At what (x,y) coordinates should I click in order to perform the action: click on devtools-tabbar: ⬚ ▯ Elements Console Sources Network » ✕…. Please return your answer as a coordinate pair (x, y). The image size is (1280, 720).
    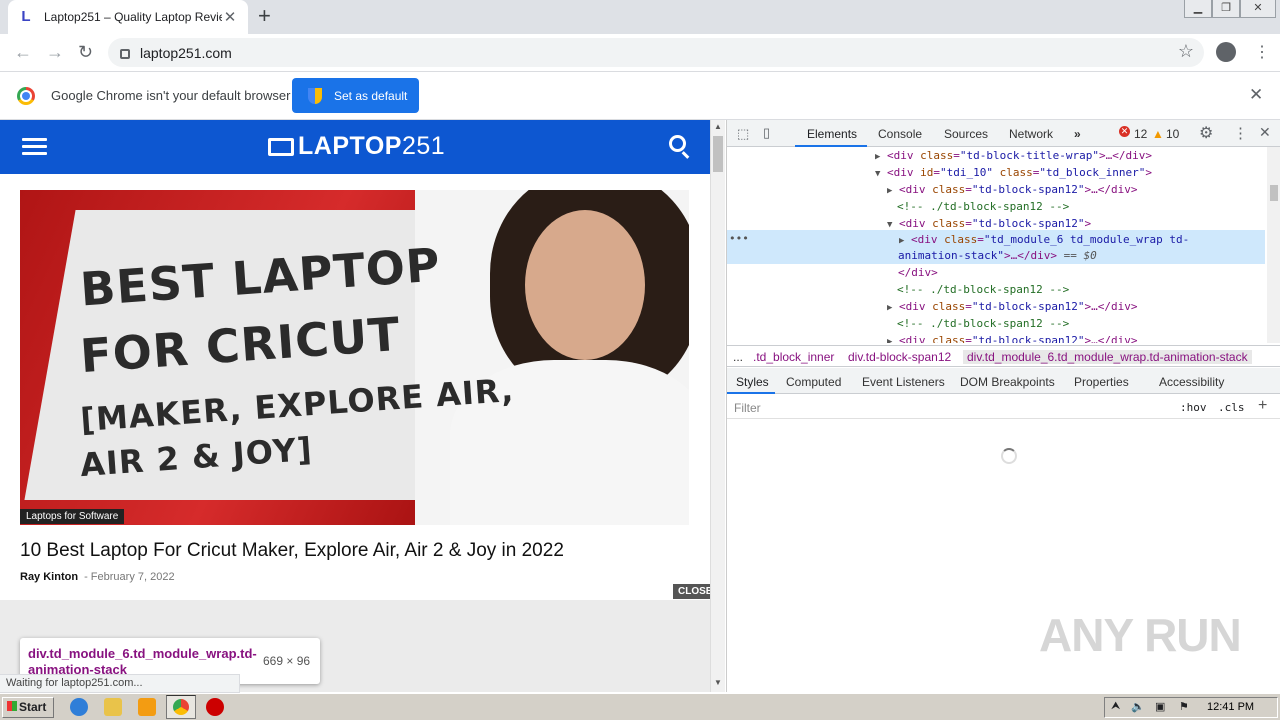
    Looking at the image, I should click on (1003, 133).